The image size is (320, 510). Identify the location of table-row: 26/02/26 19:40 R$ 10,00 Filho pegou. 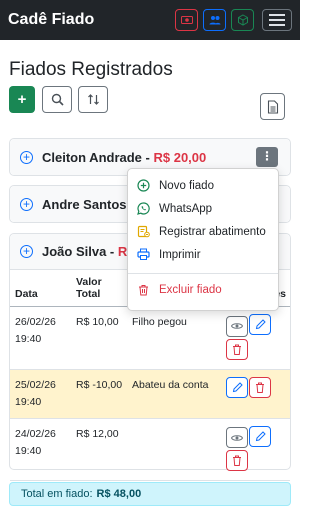
(150, 338).